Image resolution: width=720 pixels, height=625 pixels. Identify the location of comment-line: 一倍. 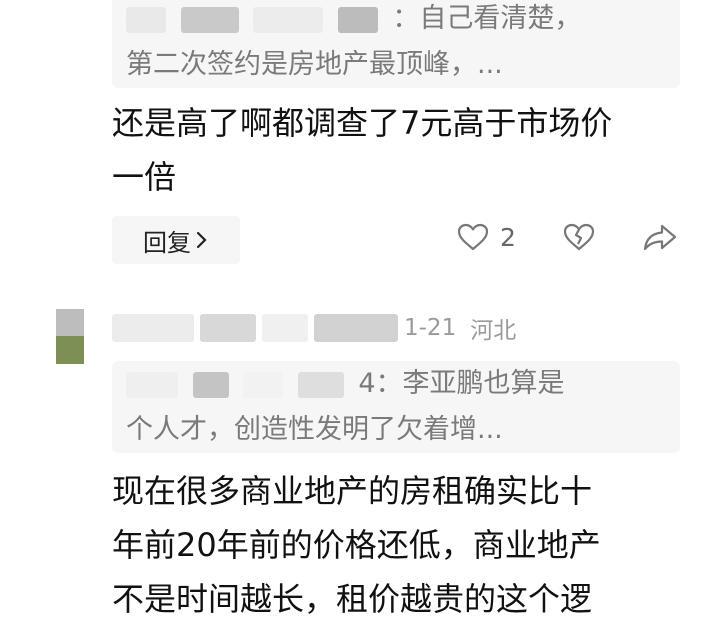
(144, 177).